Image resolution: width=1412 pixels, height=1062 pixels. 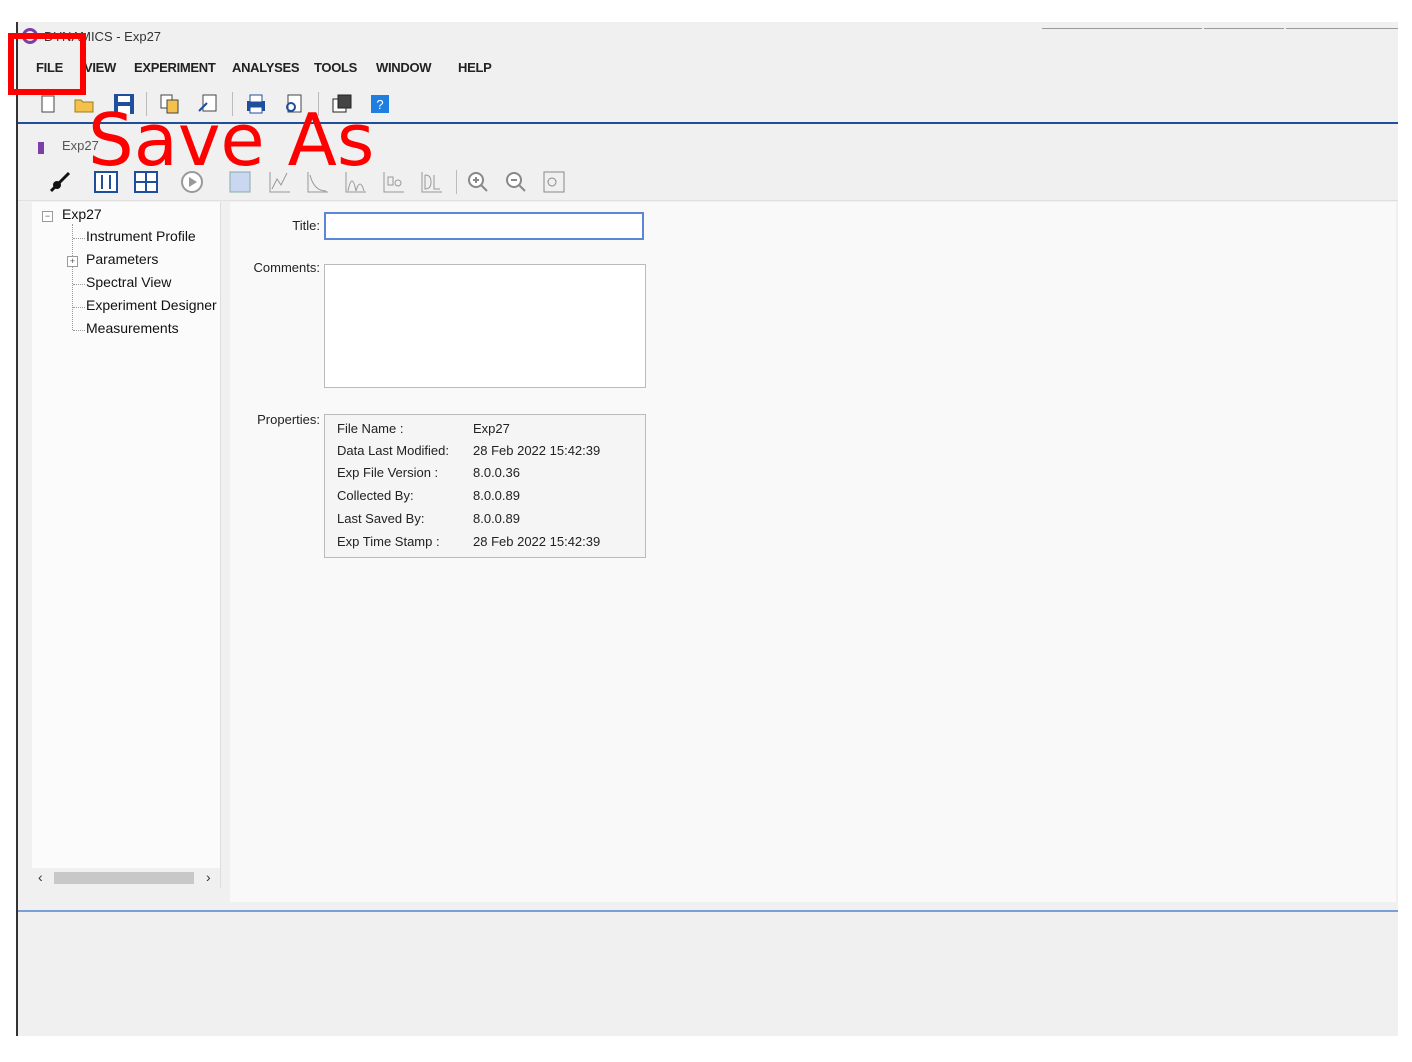 What do you see at coordinates (381, 518) in the screenshot?
I see `property-name: Last Saved By:` at bounding box center [381, 518].